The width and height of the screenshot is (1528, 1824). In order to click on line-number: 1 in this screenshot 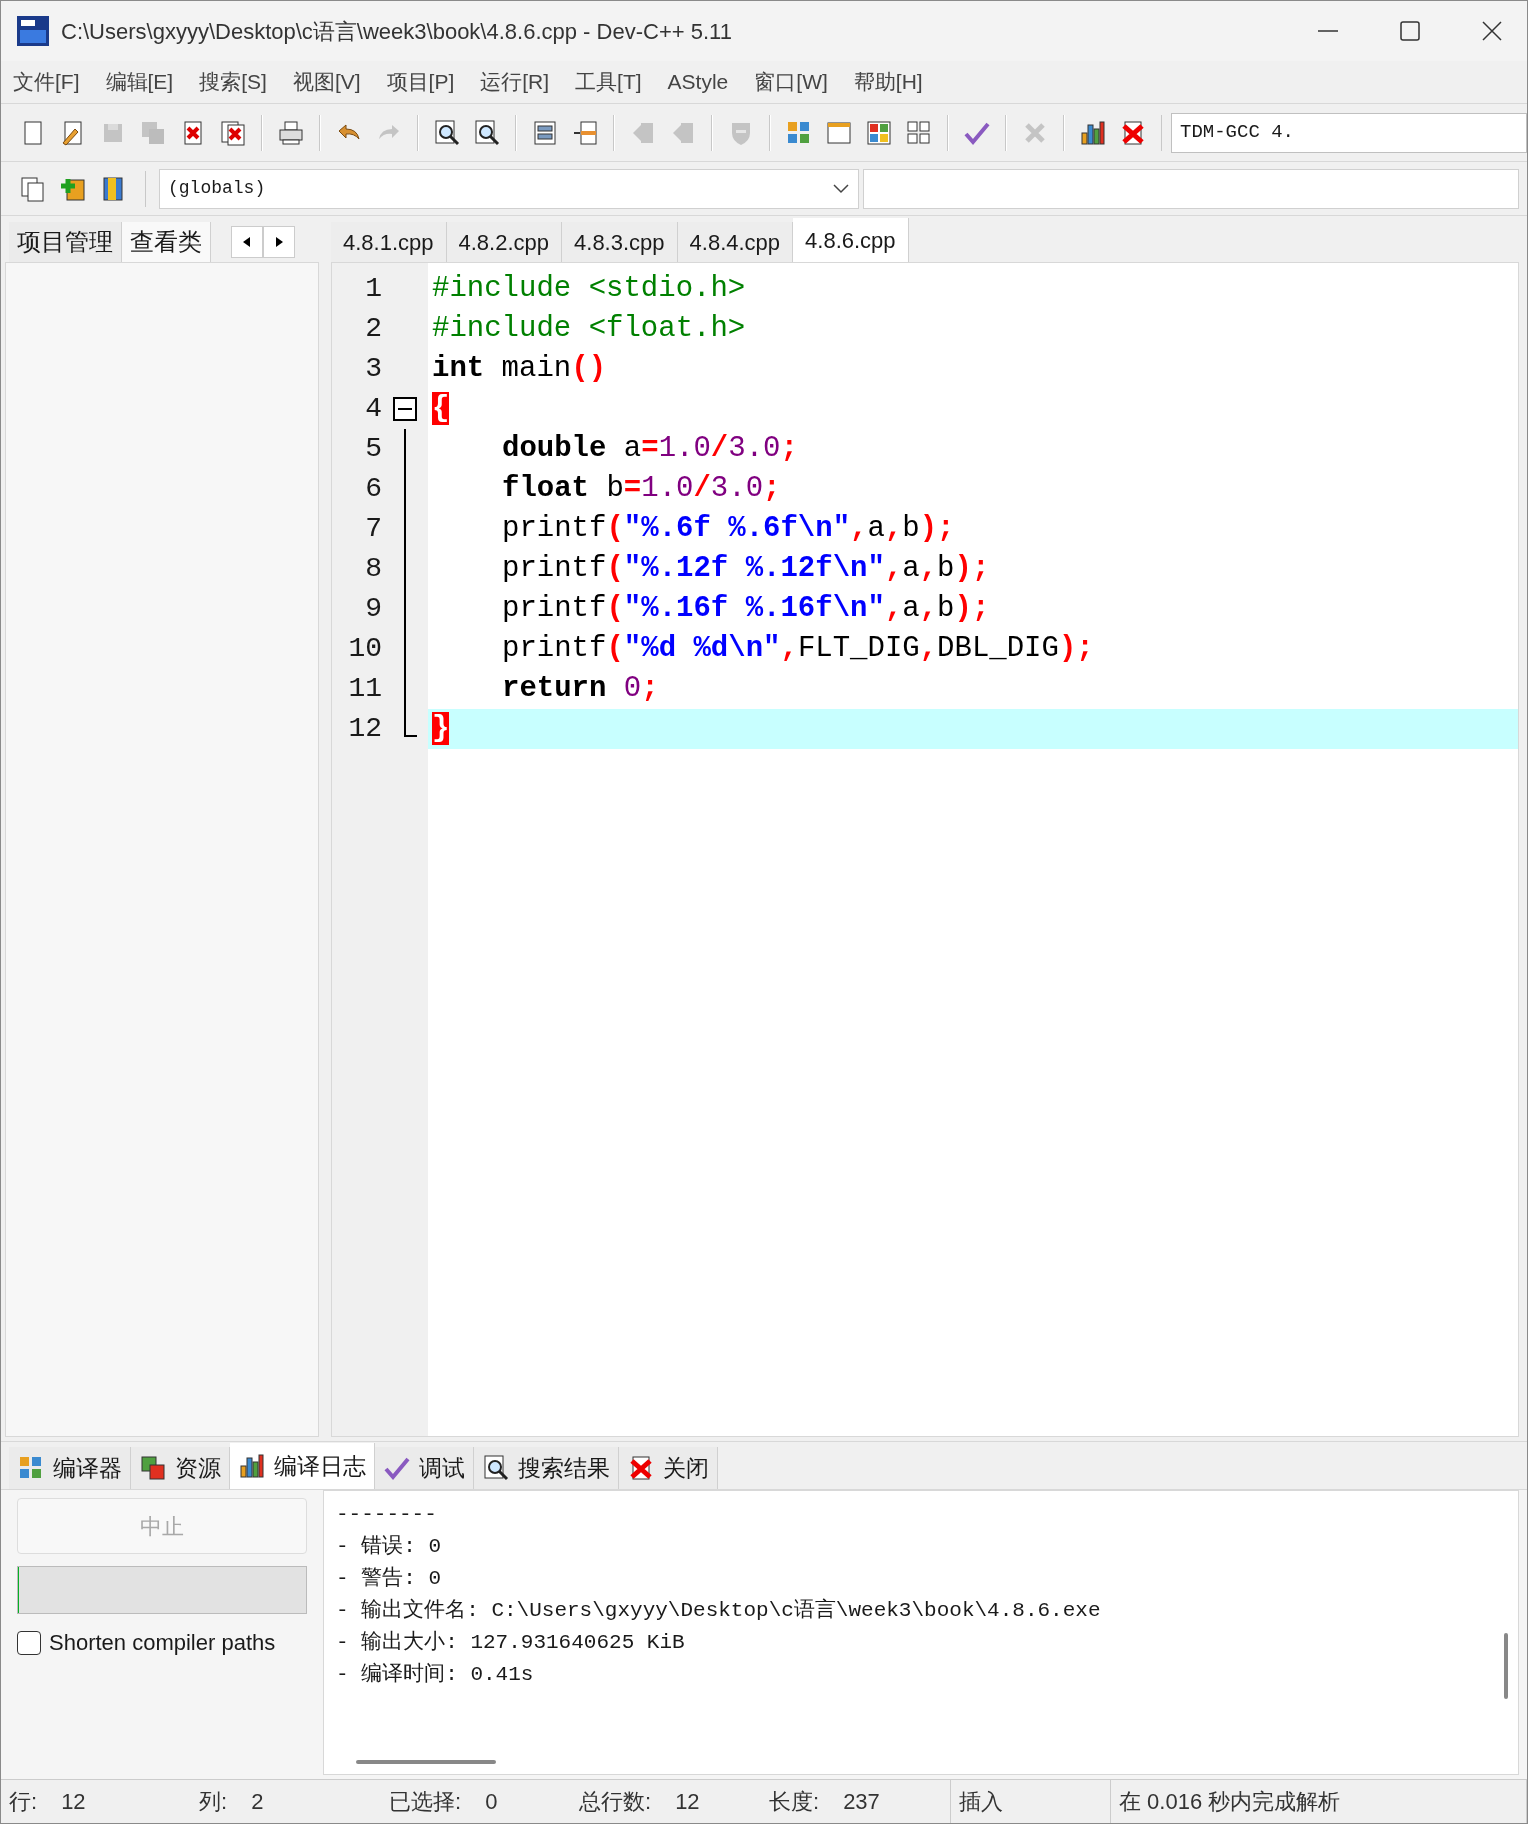, I will do `click(373, 289)`.